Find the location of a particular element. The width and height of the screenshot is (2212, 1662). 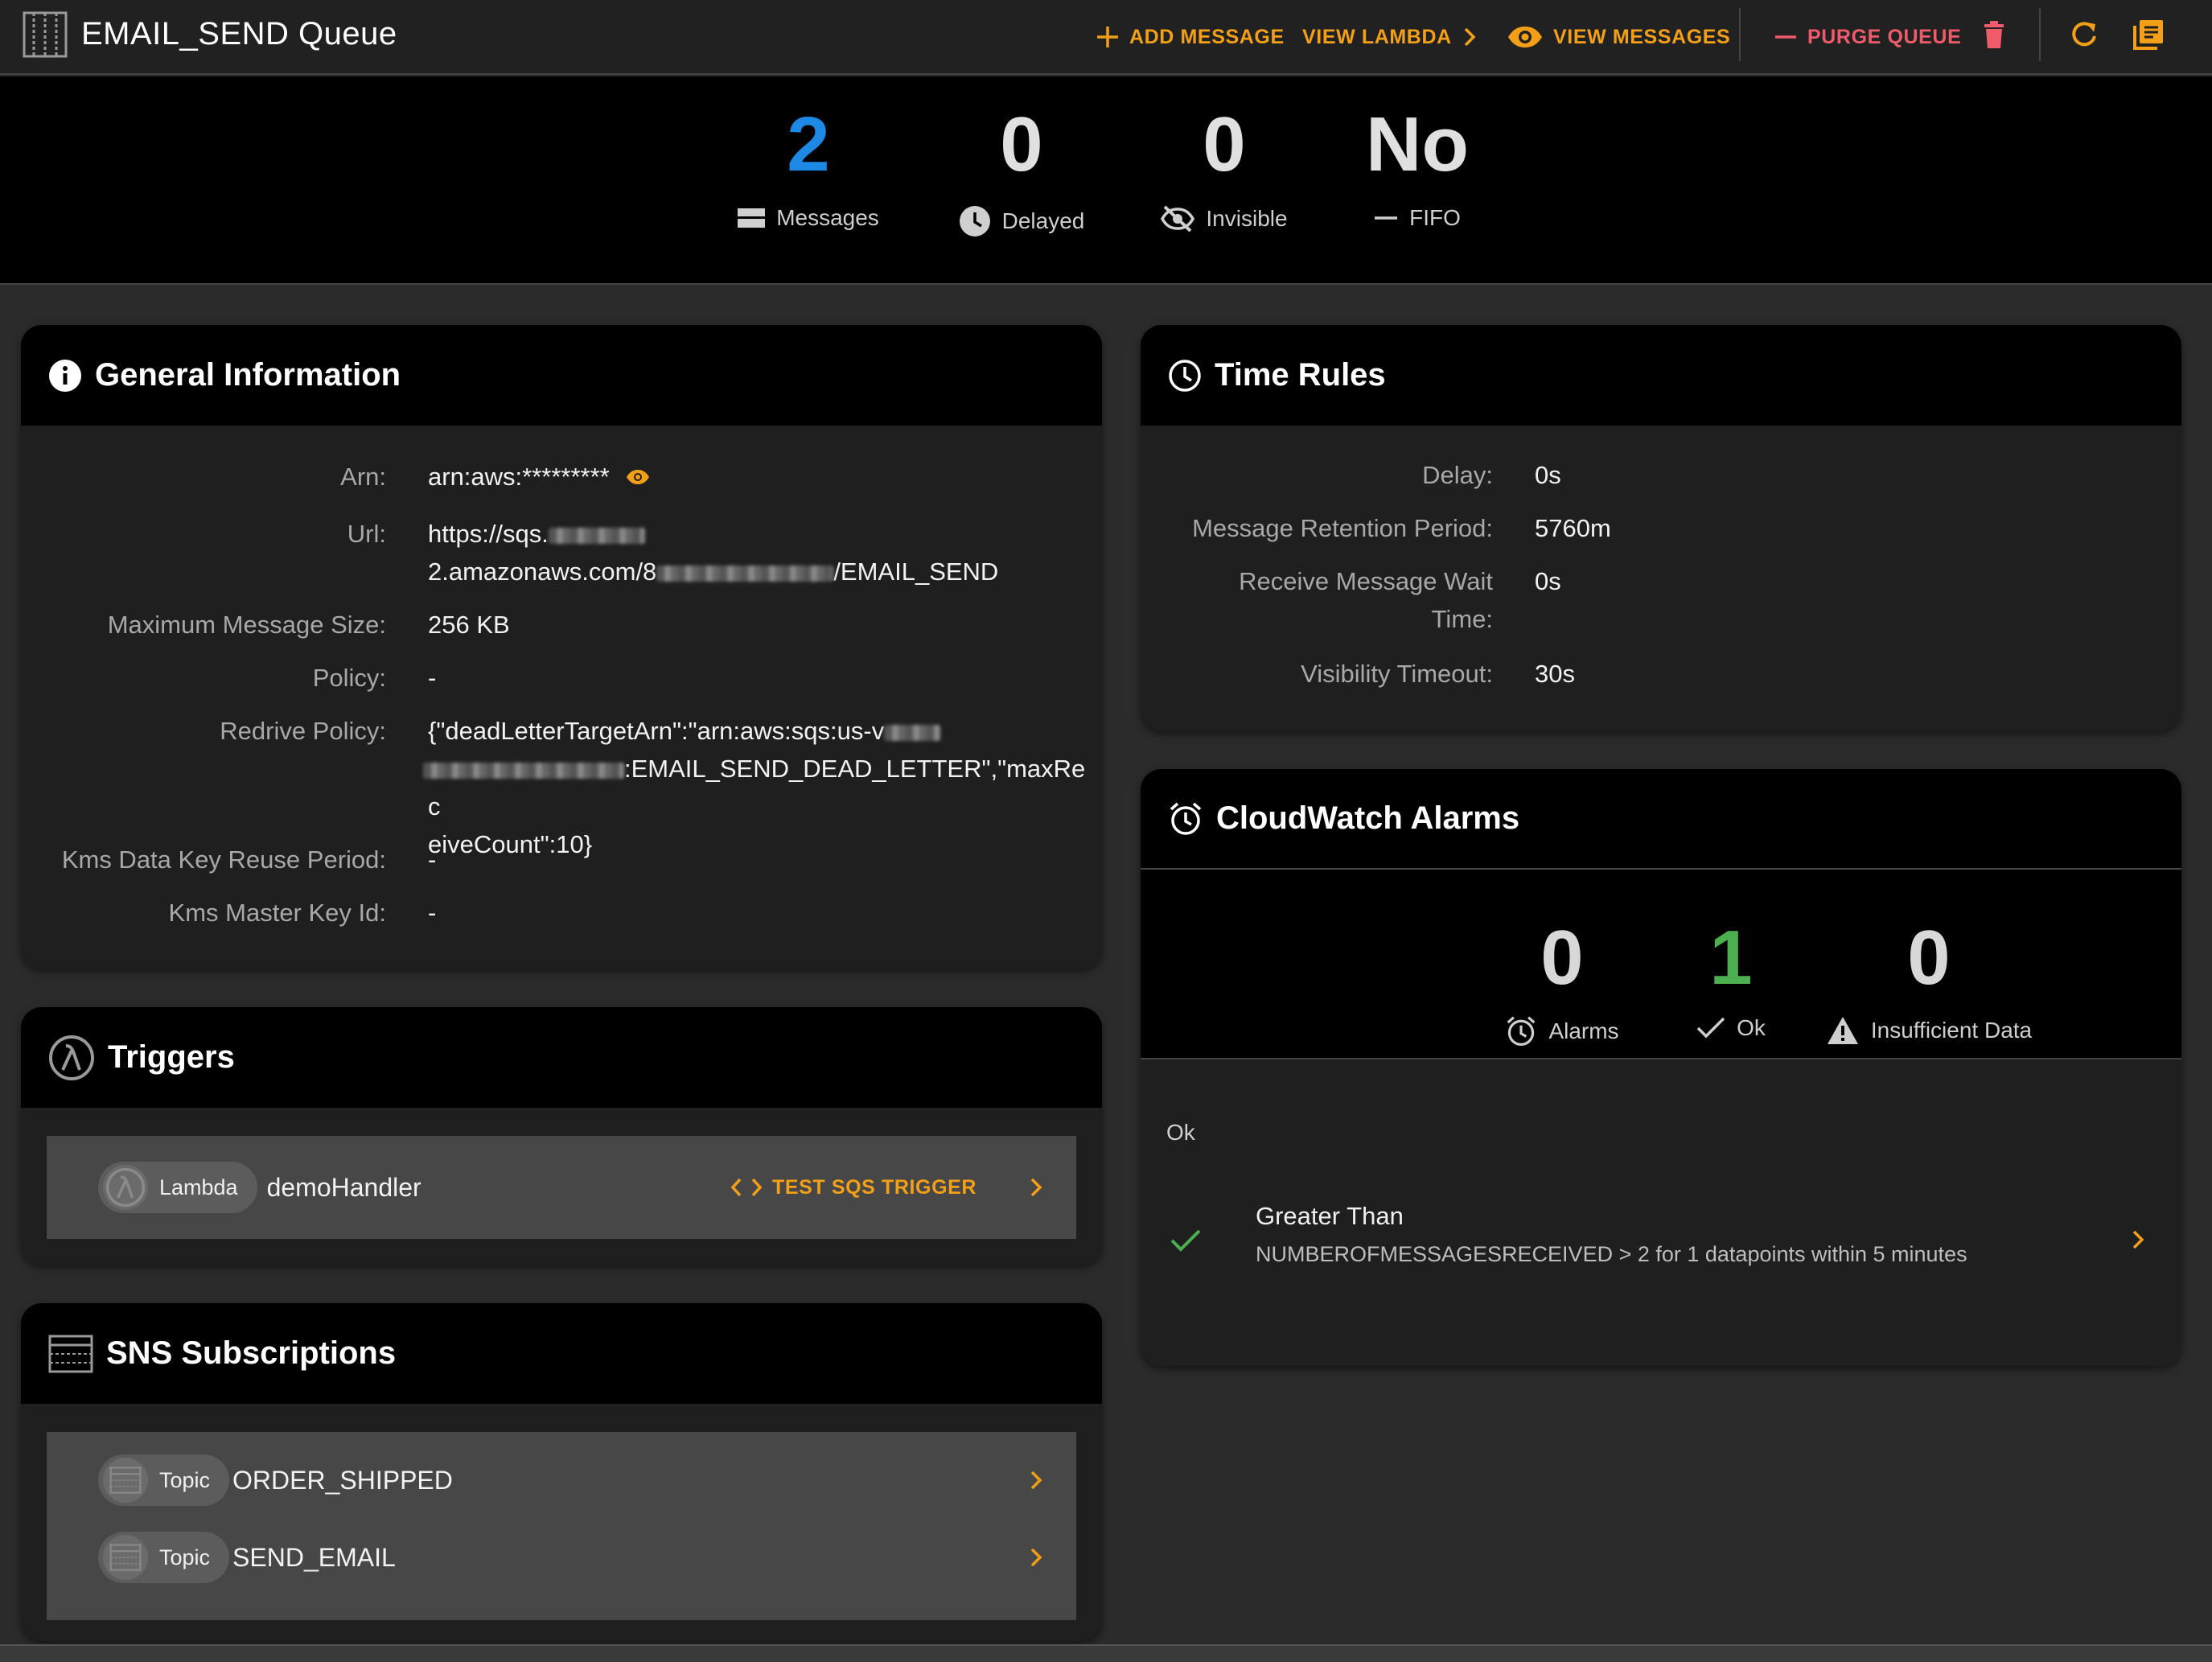

trigger-name: demoHandler is located at coordinates (343, 1187).